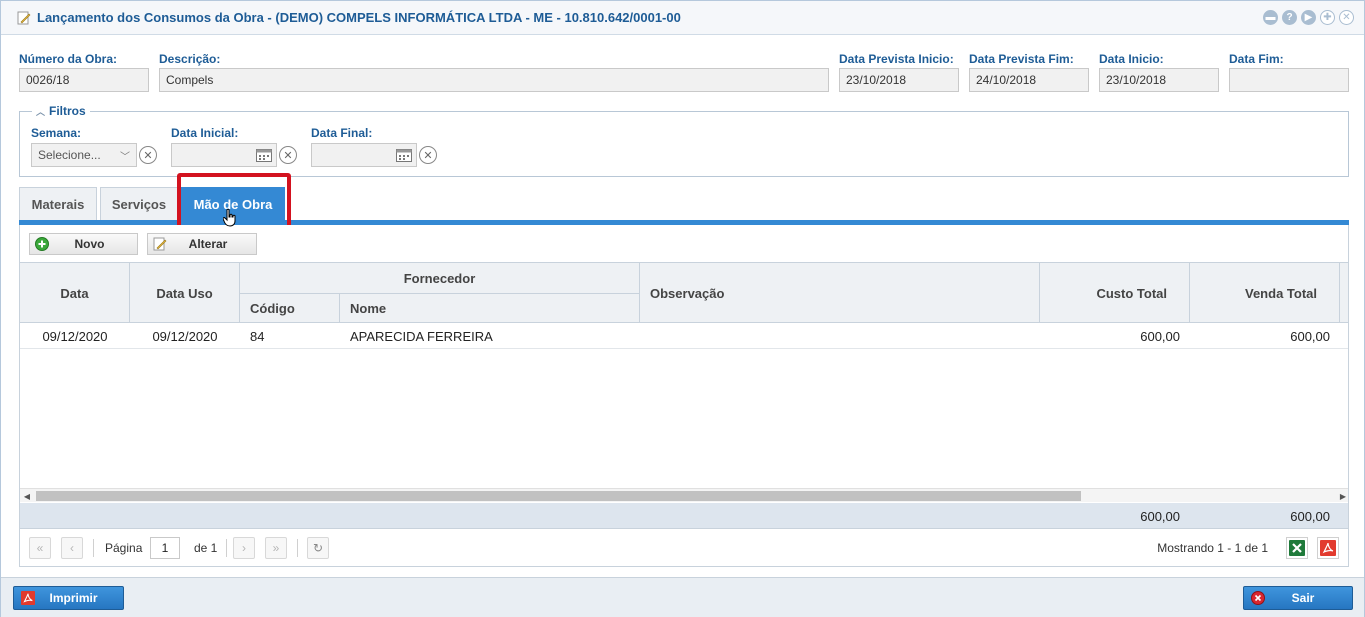 This screenshot has height=617, width=1365. Describe the element at coordinates (276, 548) in the screenshot. I see `last-page-icon: »` at that location.